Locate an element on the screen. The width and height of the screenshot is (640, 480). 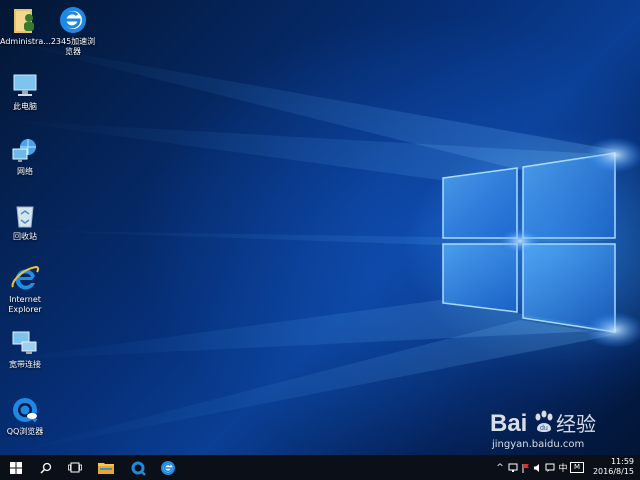
taskbar-file-explorer is located at coordinates (106, 467).